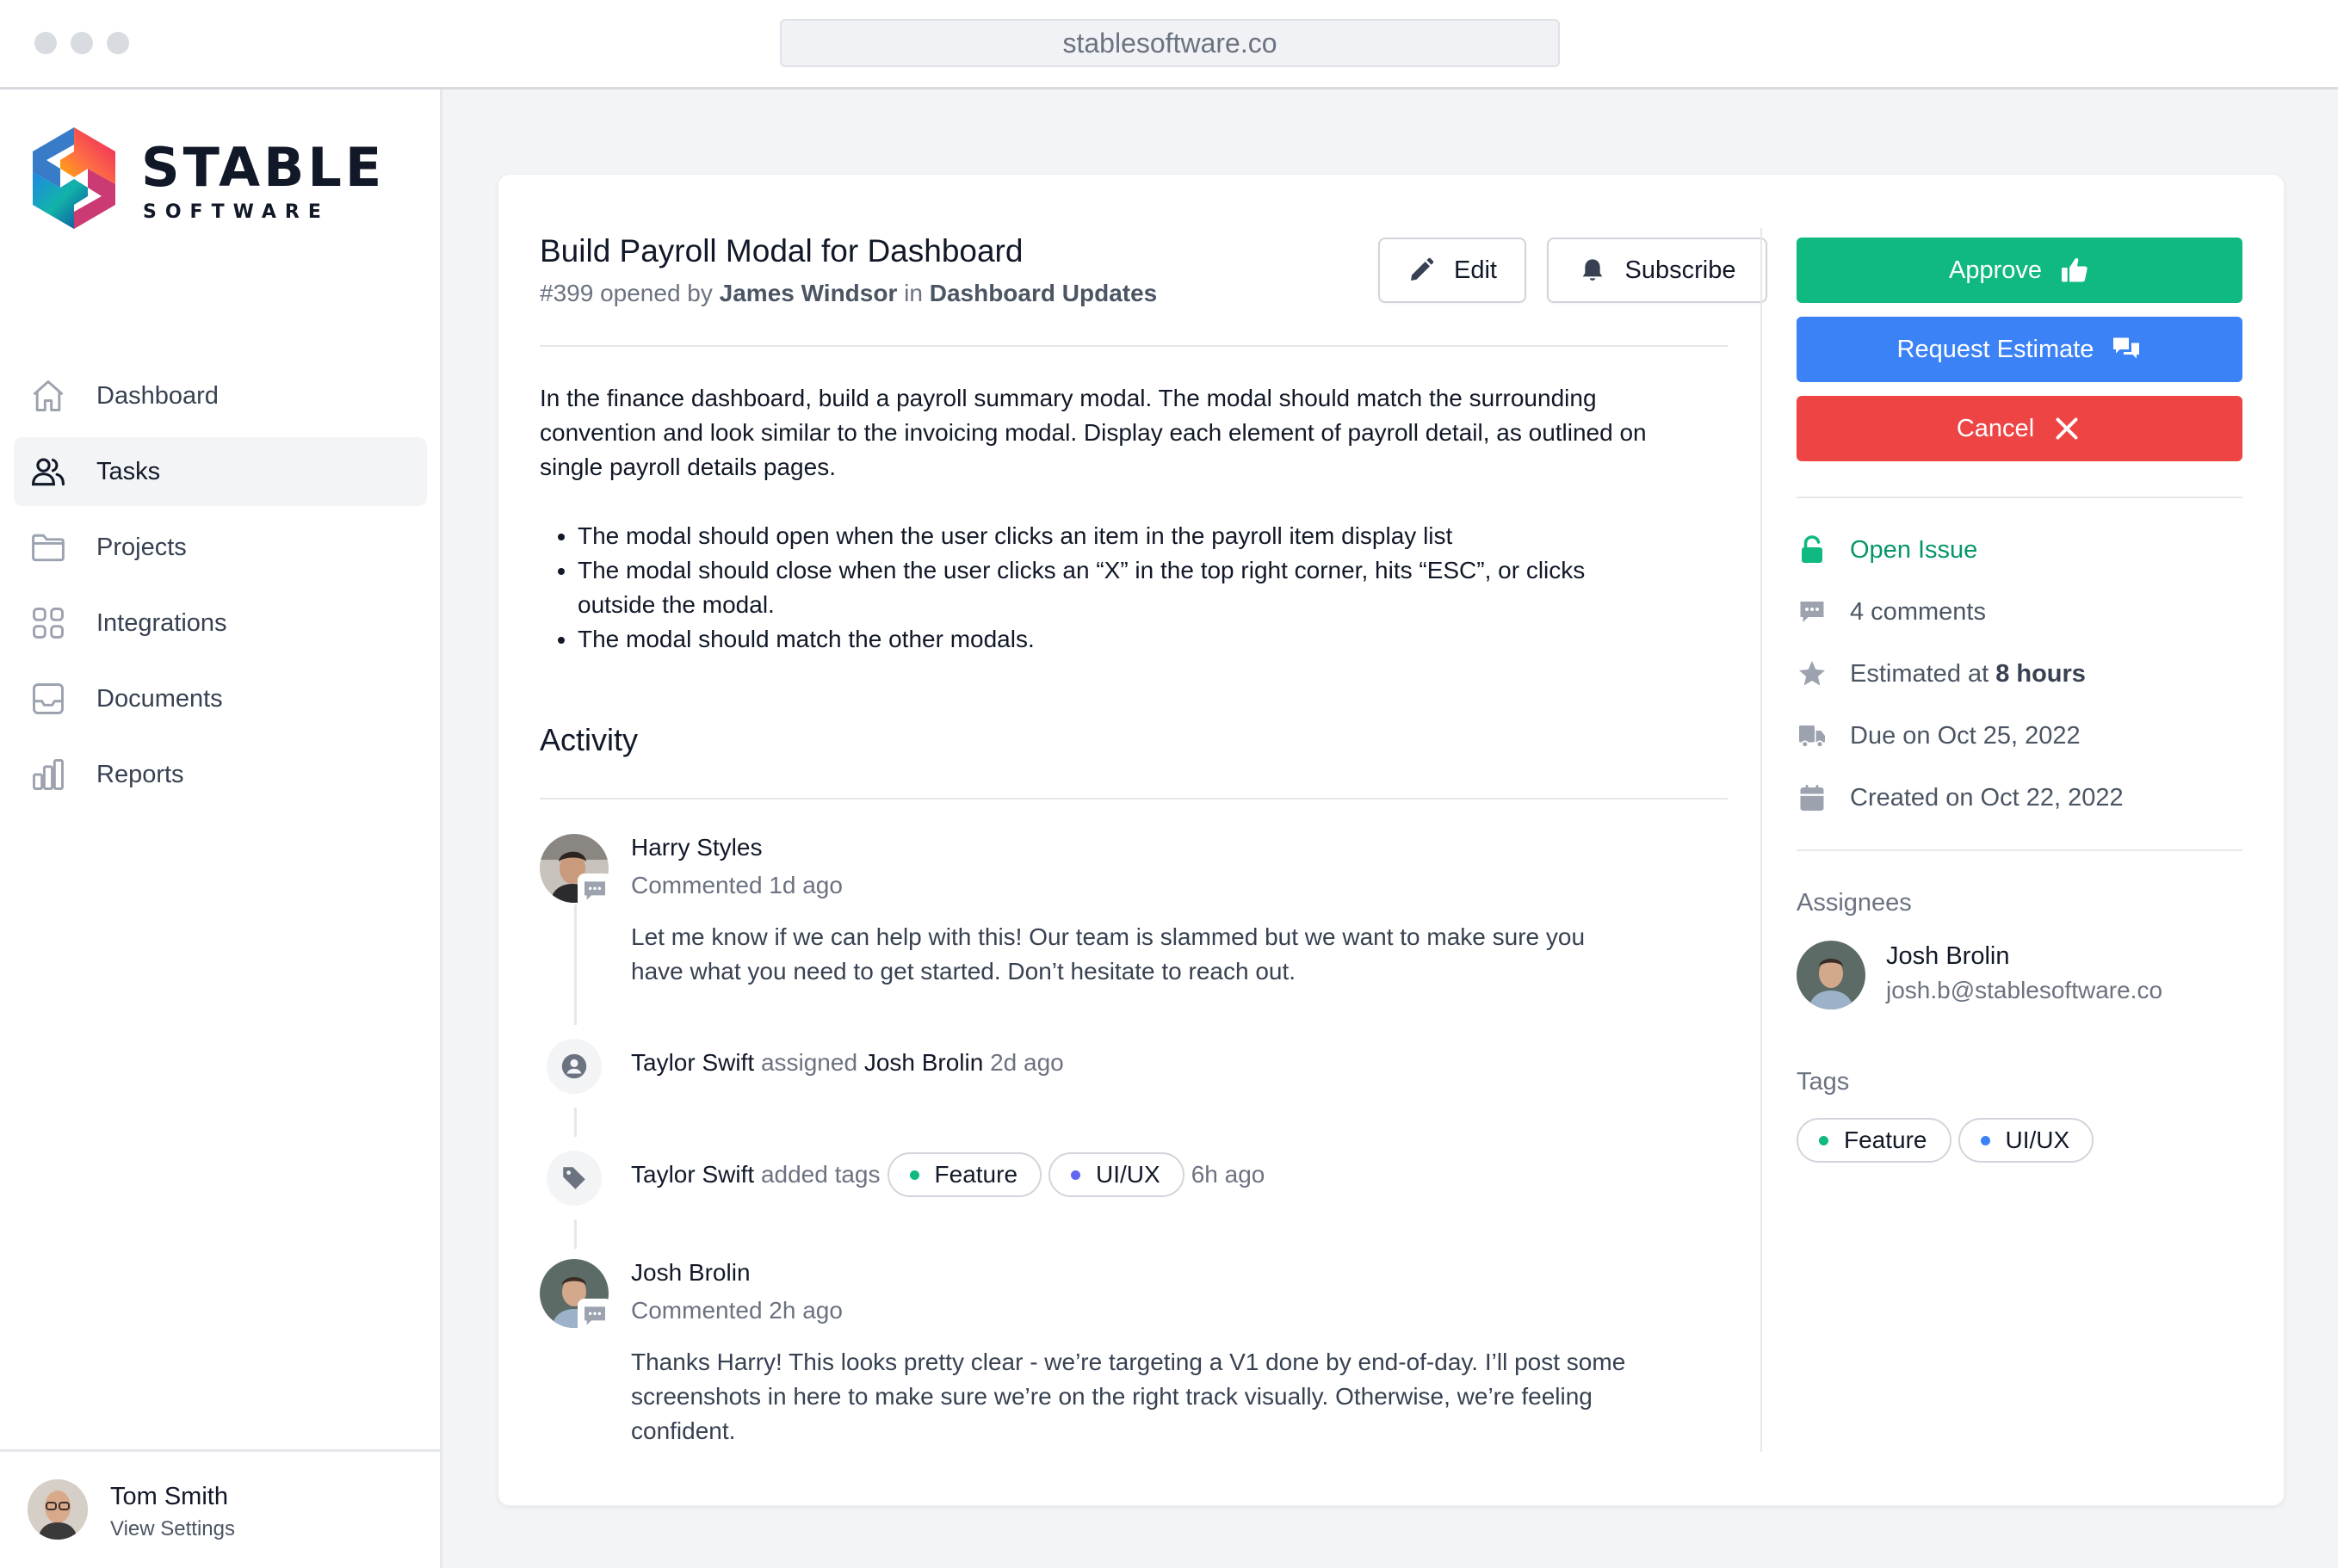 The image size is (2338, 1568). I want to click on cancel-label: Cancel, so click(1996, 428).